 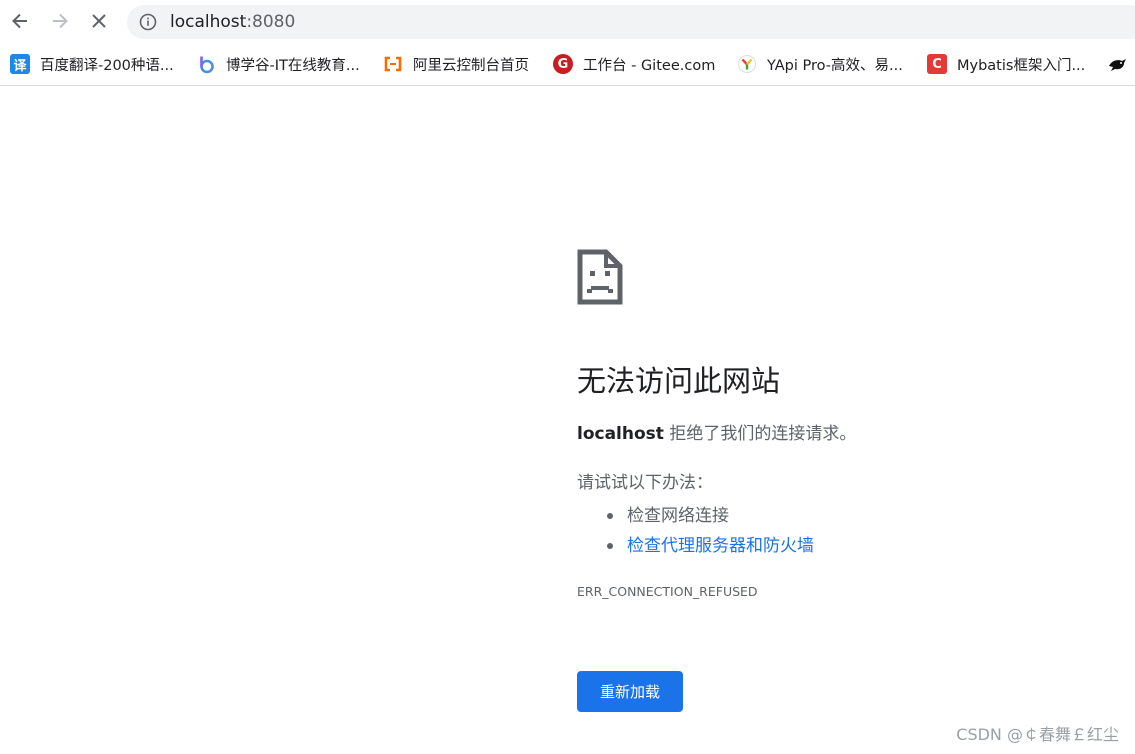 I want to click on bird-icon, so click(x=1117, y=64).